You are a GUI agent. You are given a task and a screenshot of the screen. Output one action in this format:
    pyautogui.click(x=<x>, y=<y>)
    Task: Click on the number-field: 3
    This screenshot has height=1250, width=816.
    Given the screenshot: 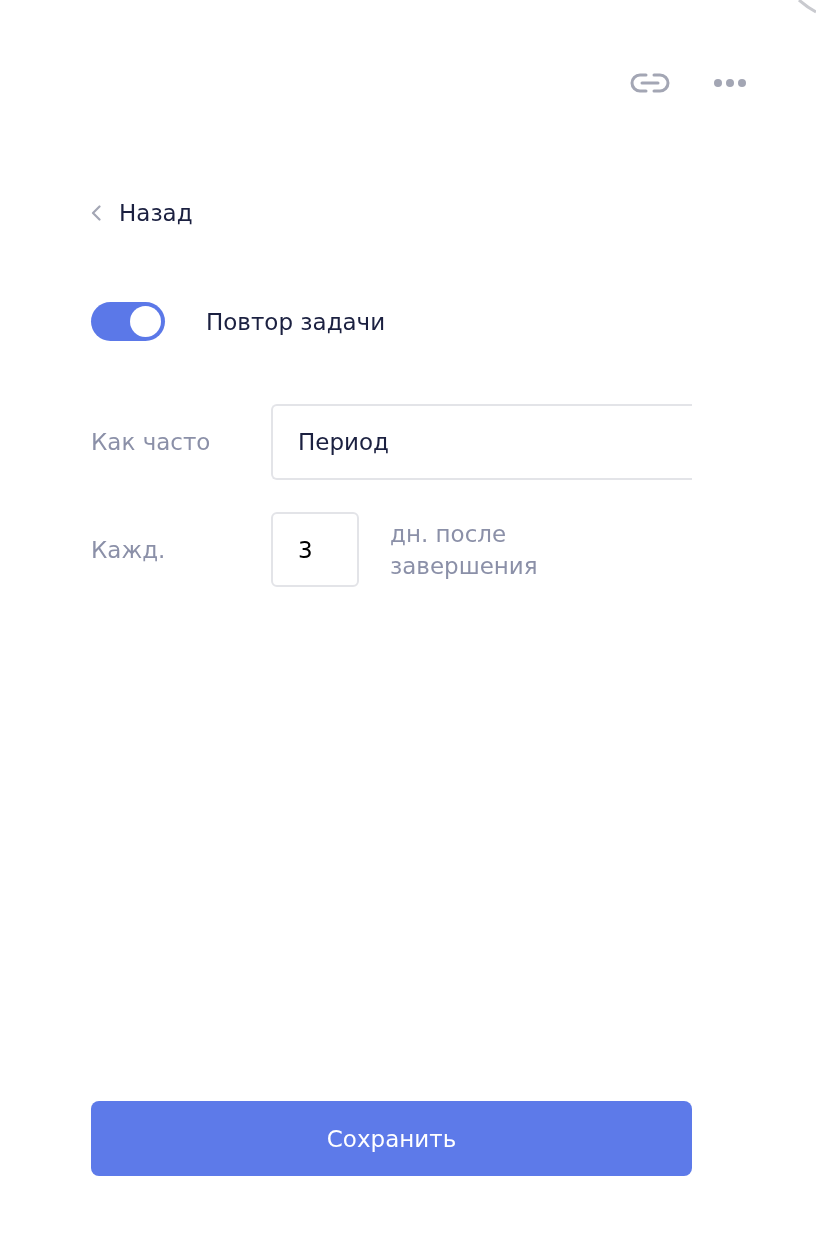 What is the action you would take?
    pyautogui.click(x=315, y=549)
    